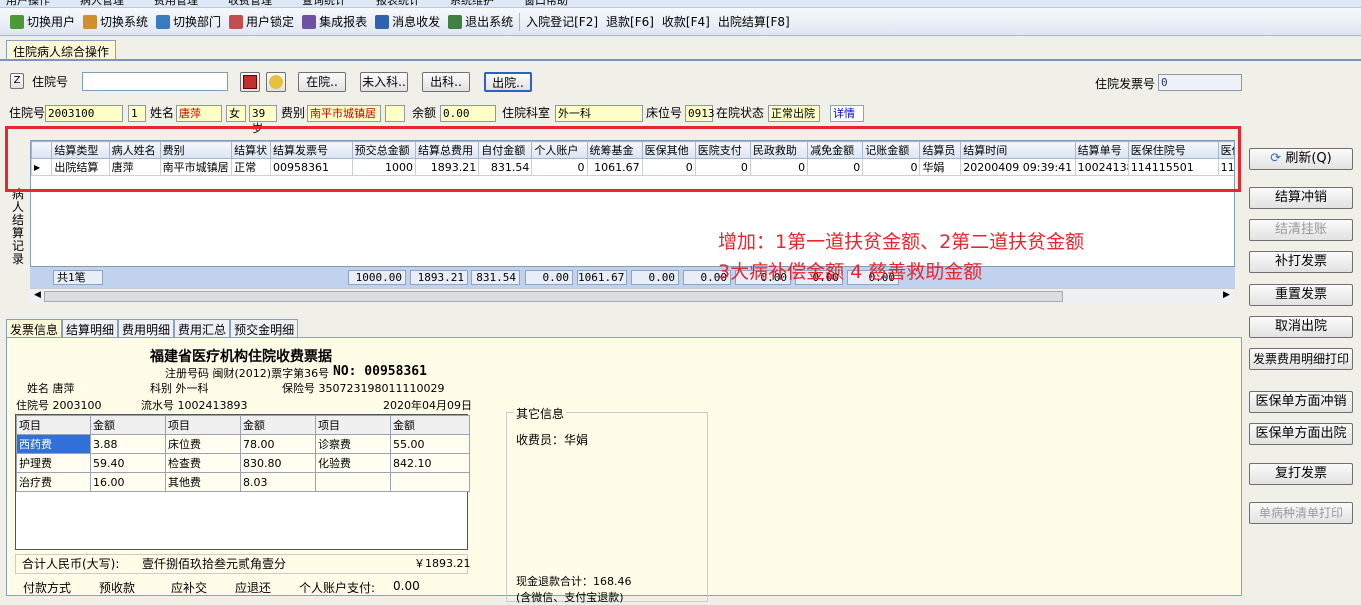  What do you see at coordinates (293, 113) in the screenshot?
I see `fee-type-label: 费别` at bounding box center [293, 113].